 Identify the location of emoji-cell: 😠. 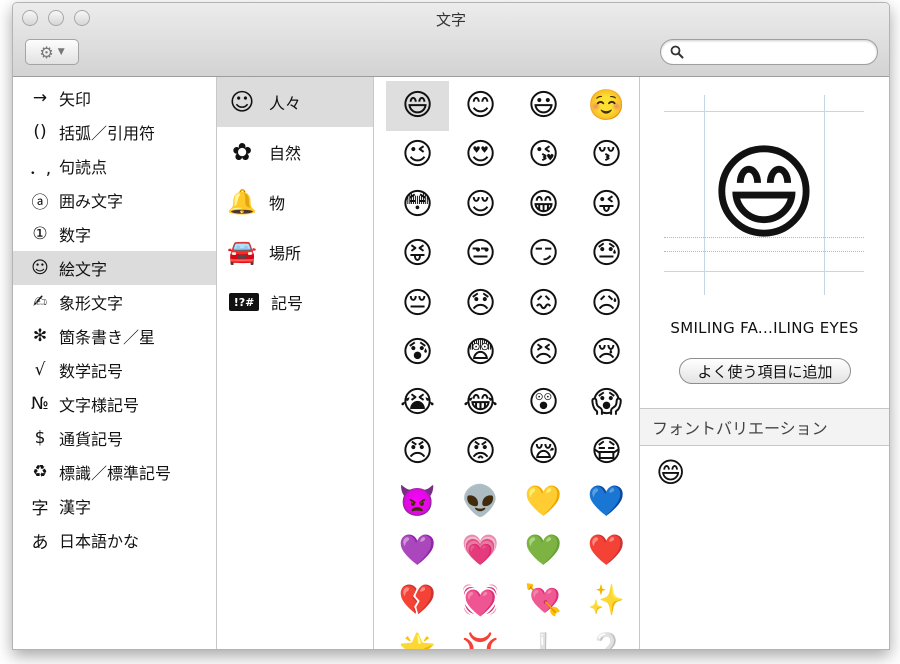
(417, 453).